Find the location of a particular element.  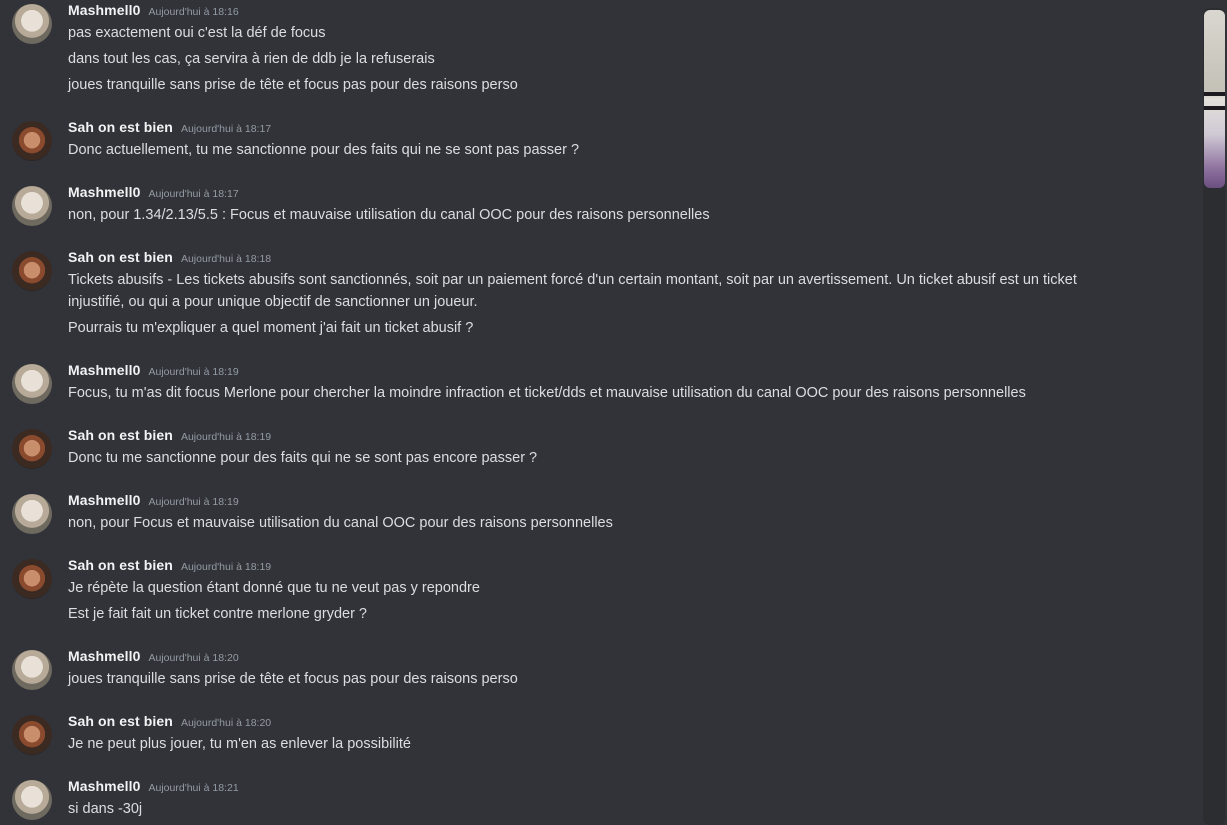

message-header: Mashmell0 Aujourd'hui à 18:16 is located at coordinates (153, 12).